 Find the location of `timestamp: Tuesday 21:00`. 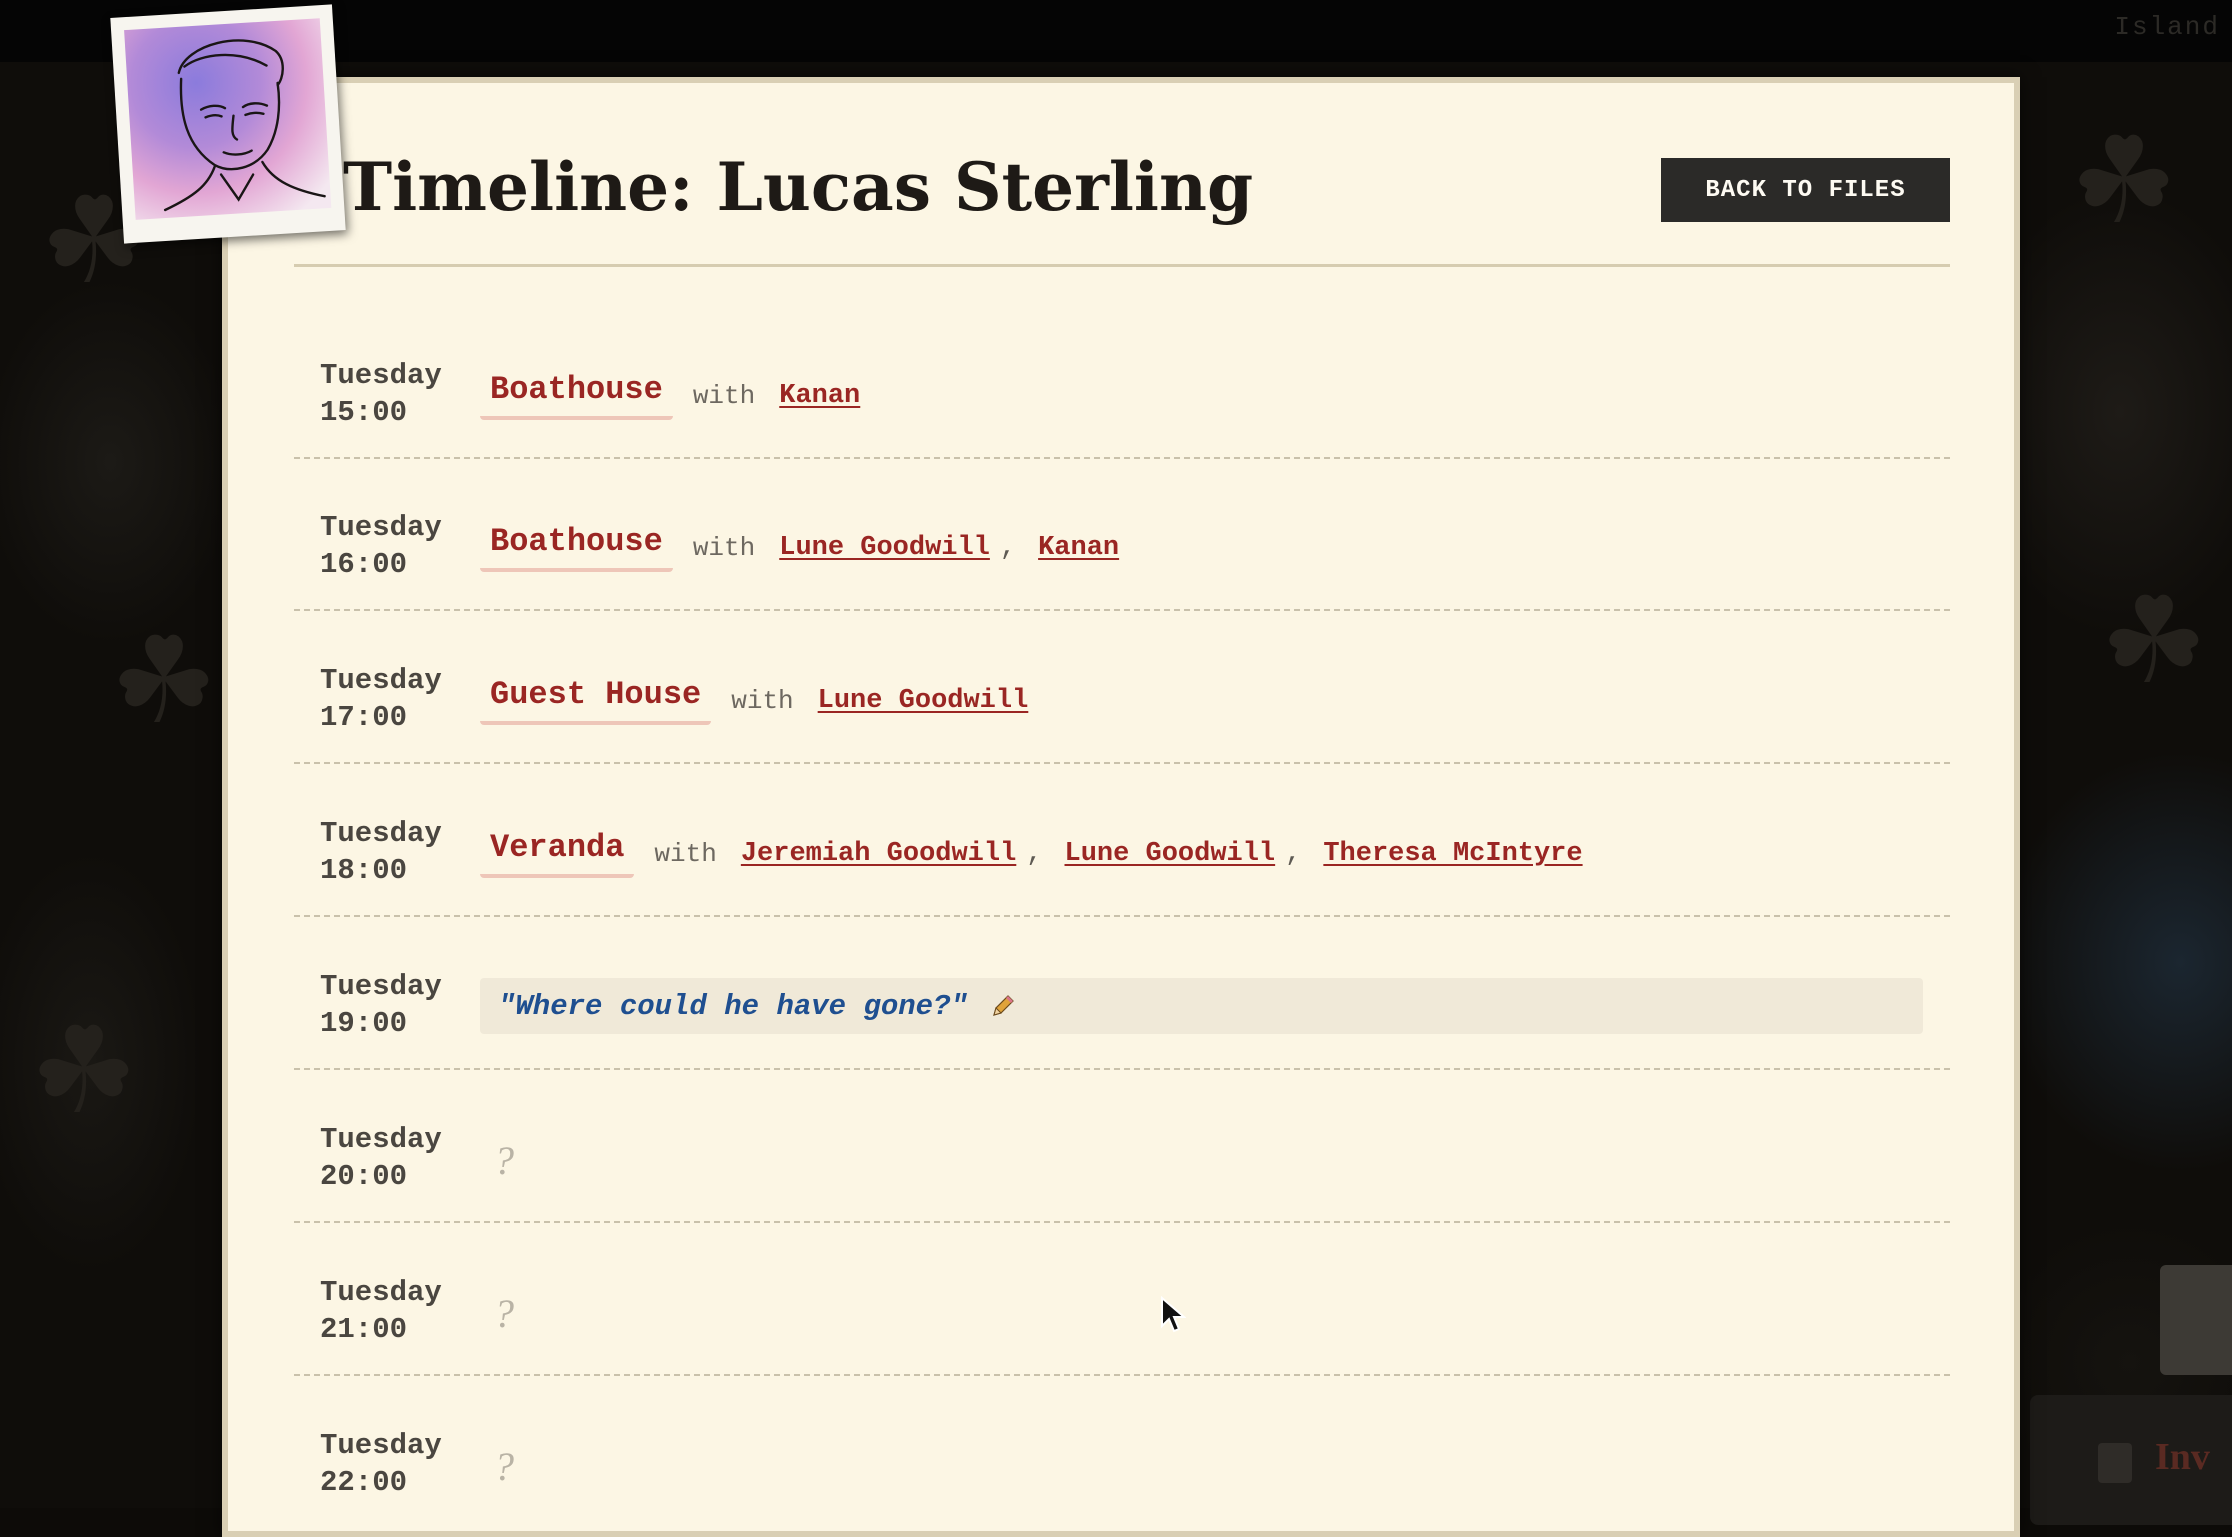

timestamp: Tuesday 21:00 is located at coordinates (381, 1311).